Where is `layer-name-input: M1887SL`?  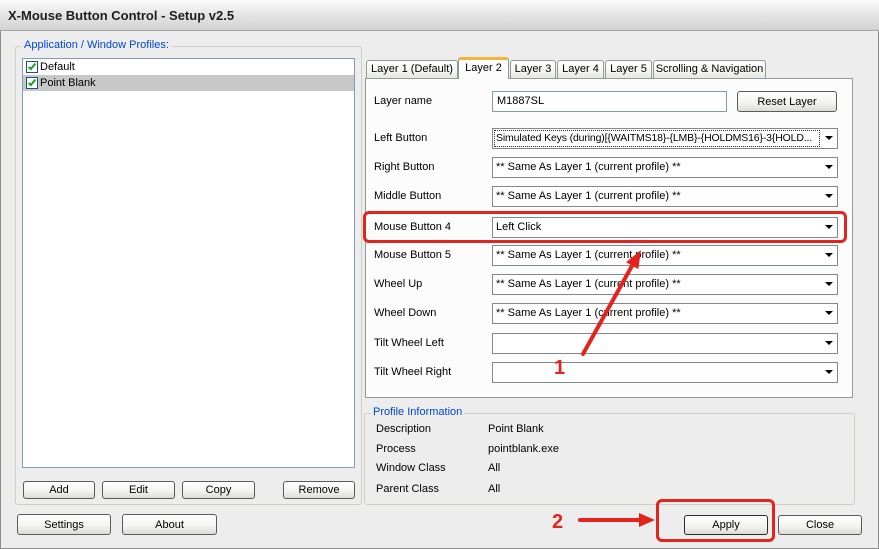 layer-name-input: M1887SL is located at coordinates (609, 101).